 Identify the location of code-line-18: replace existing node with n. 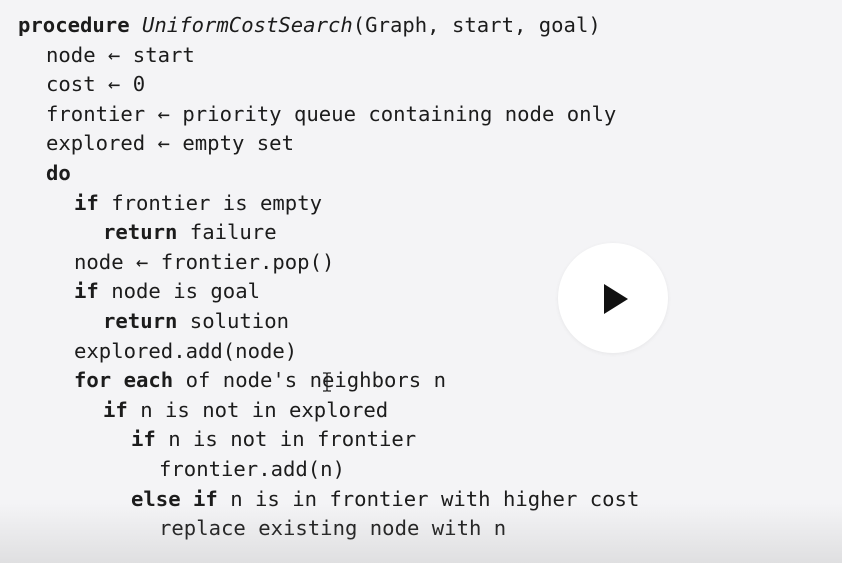
(328, 529).